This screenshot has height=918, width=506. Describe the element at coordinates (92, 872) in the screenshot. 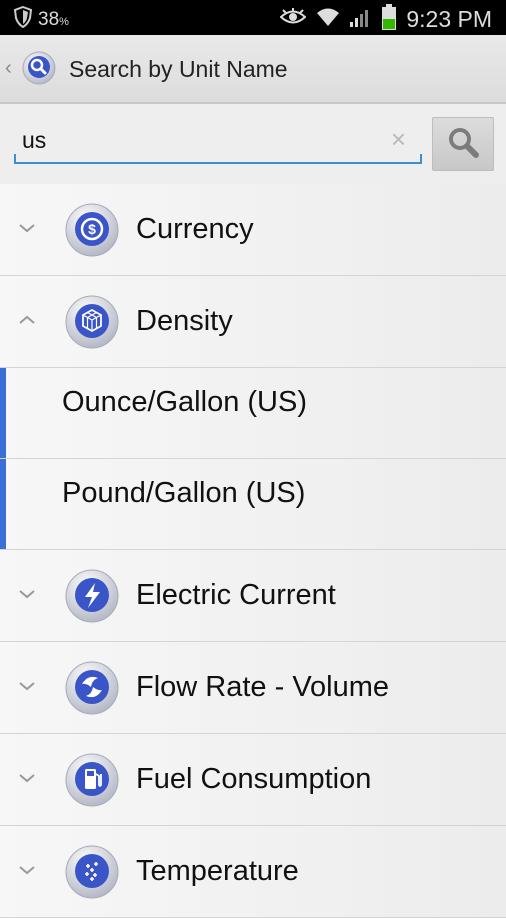

I see `temperature-icon` at that location.